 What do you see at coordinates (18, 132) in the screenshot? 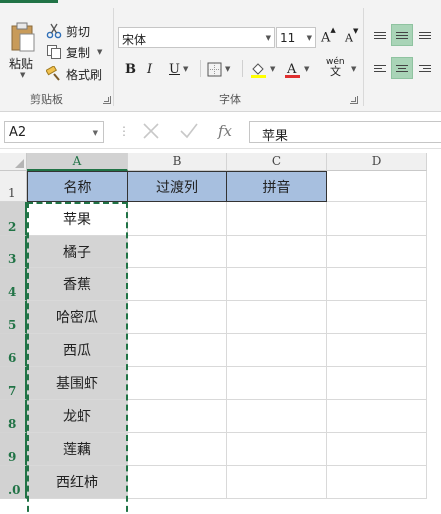
I see `name-box-value: A2` at bounding box center [18, 132].